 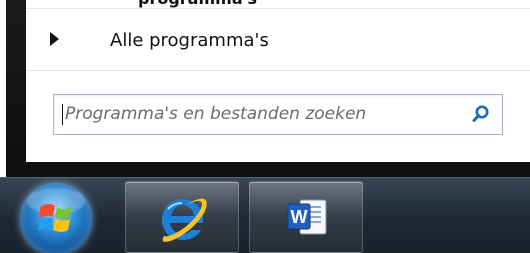 I want to click on windows-logo-icon, so click(x=55, y=217).